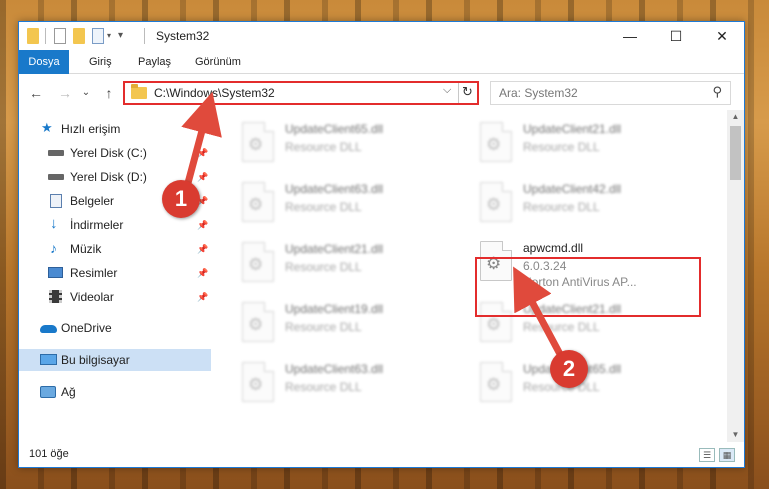  I want to click on back-button: ←, so click(36, 93).